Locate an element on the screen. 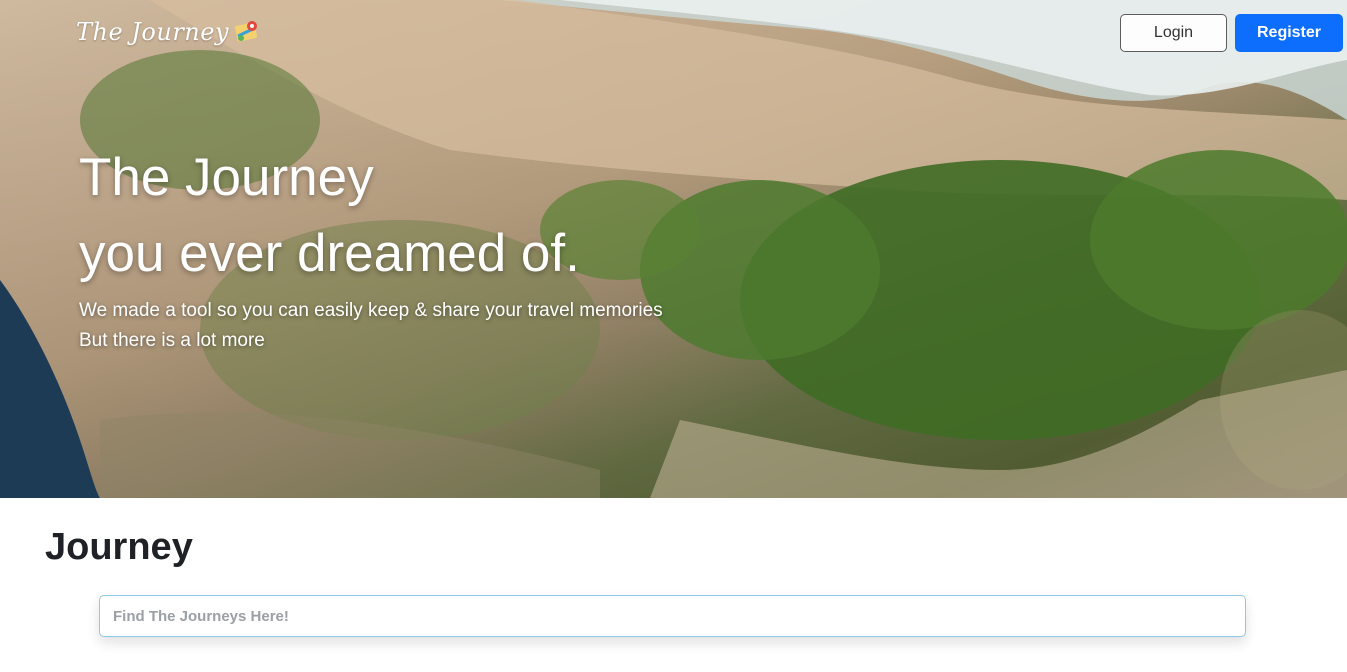 The width and height of the screenshot is (1347, 672). hero-title-line-2: you ever dreamed of. is located at coordinates (329, 253).